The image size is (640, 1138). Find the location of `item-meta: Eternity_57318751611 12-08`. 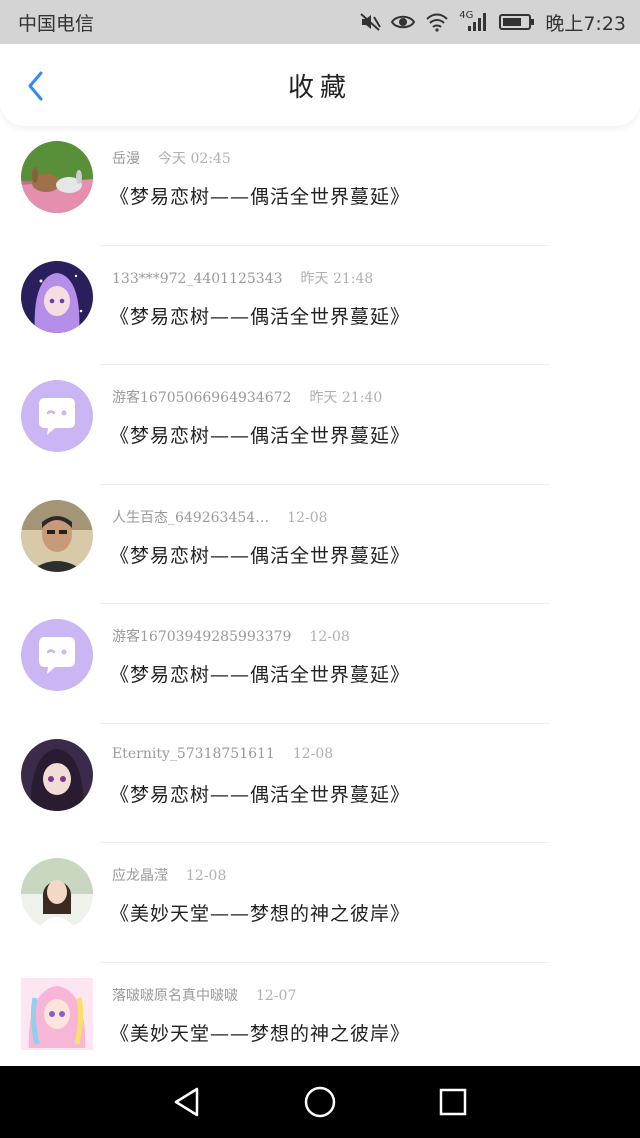

item-meta: Eternity_57318751611 12-08 is located at coordinates (222, 754).